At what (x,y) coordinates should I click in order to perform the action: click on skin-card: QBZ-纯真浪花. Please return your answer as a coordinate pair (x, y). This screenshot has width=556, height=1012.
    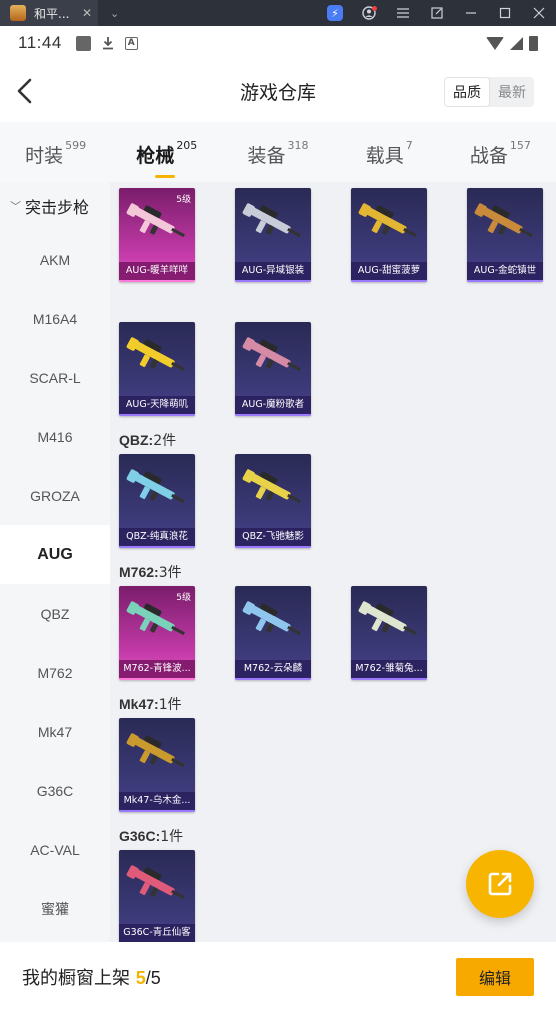
    Looking at the image, I should click on (157, 501).